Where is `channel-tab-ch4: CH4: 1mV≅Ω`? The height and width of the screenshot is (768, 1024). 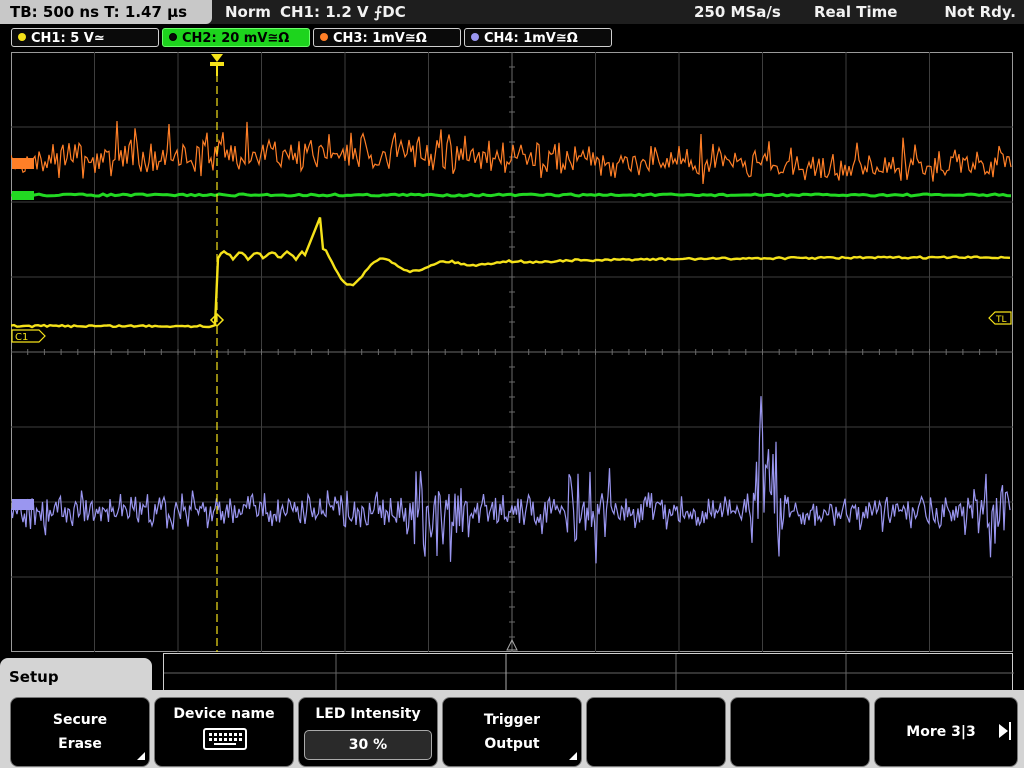 channel-tab-ch4: CH4: 1mV≅Ω is located at coordinates (538, 37).